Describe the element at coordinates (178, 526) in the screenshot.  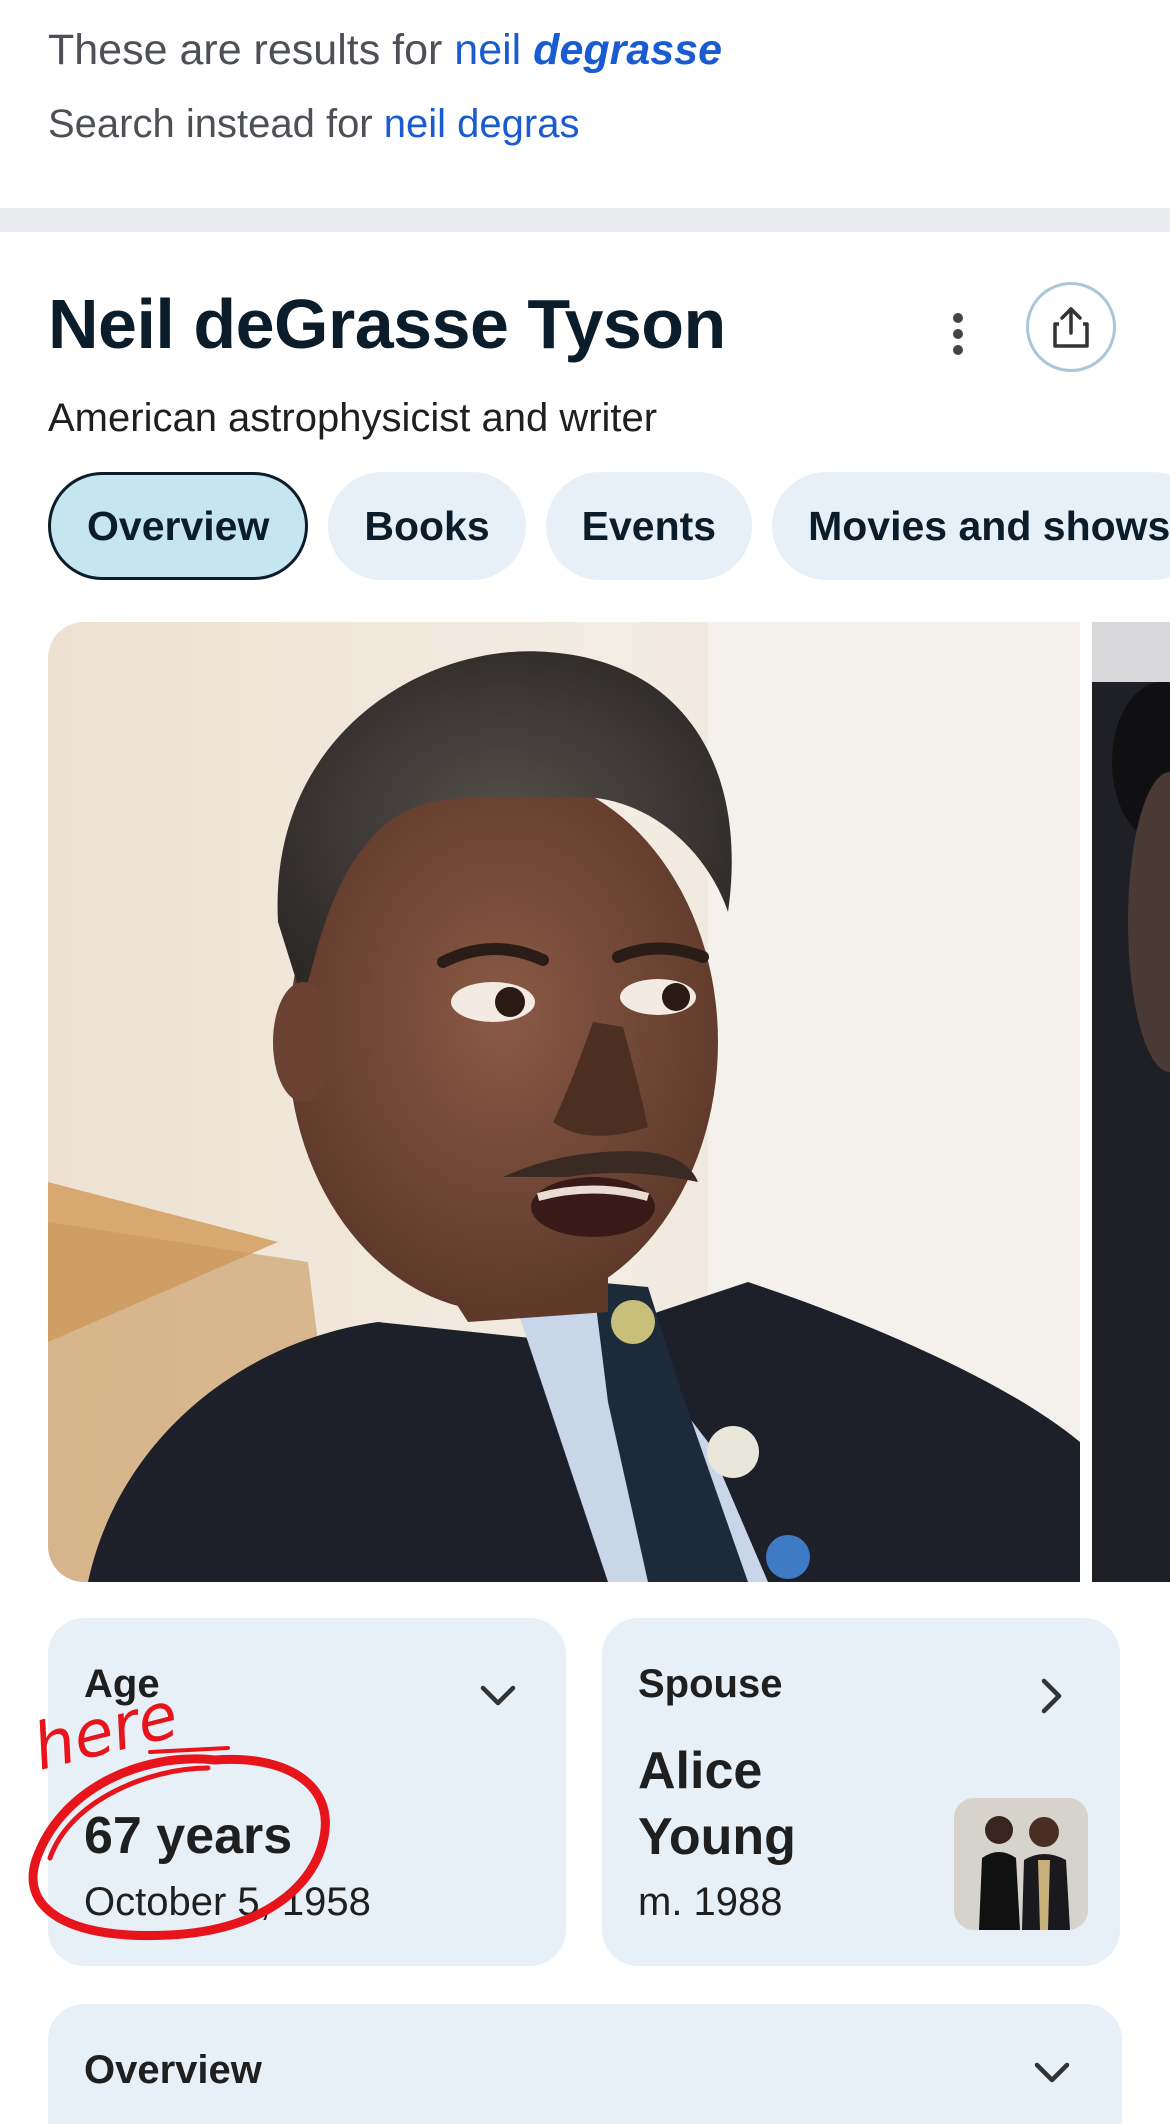
I see `tab-overview: Overview` at that location.